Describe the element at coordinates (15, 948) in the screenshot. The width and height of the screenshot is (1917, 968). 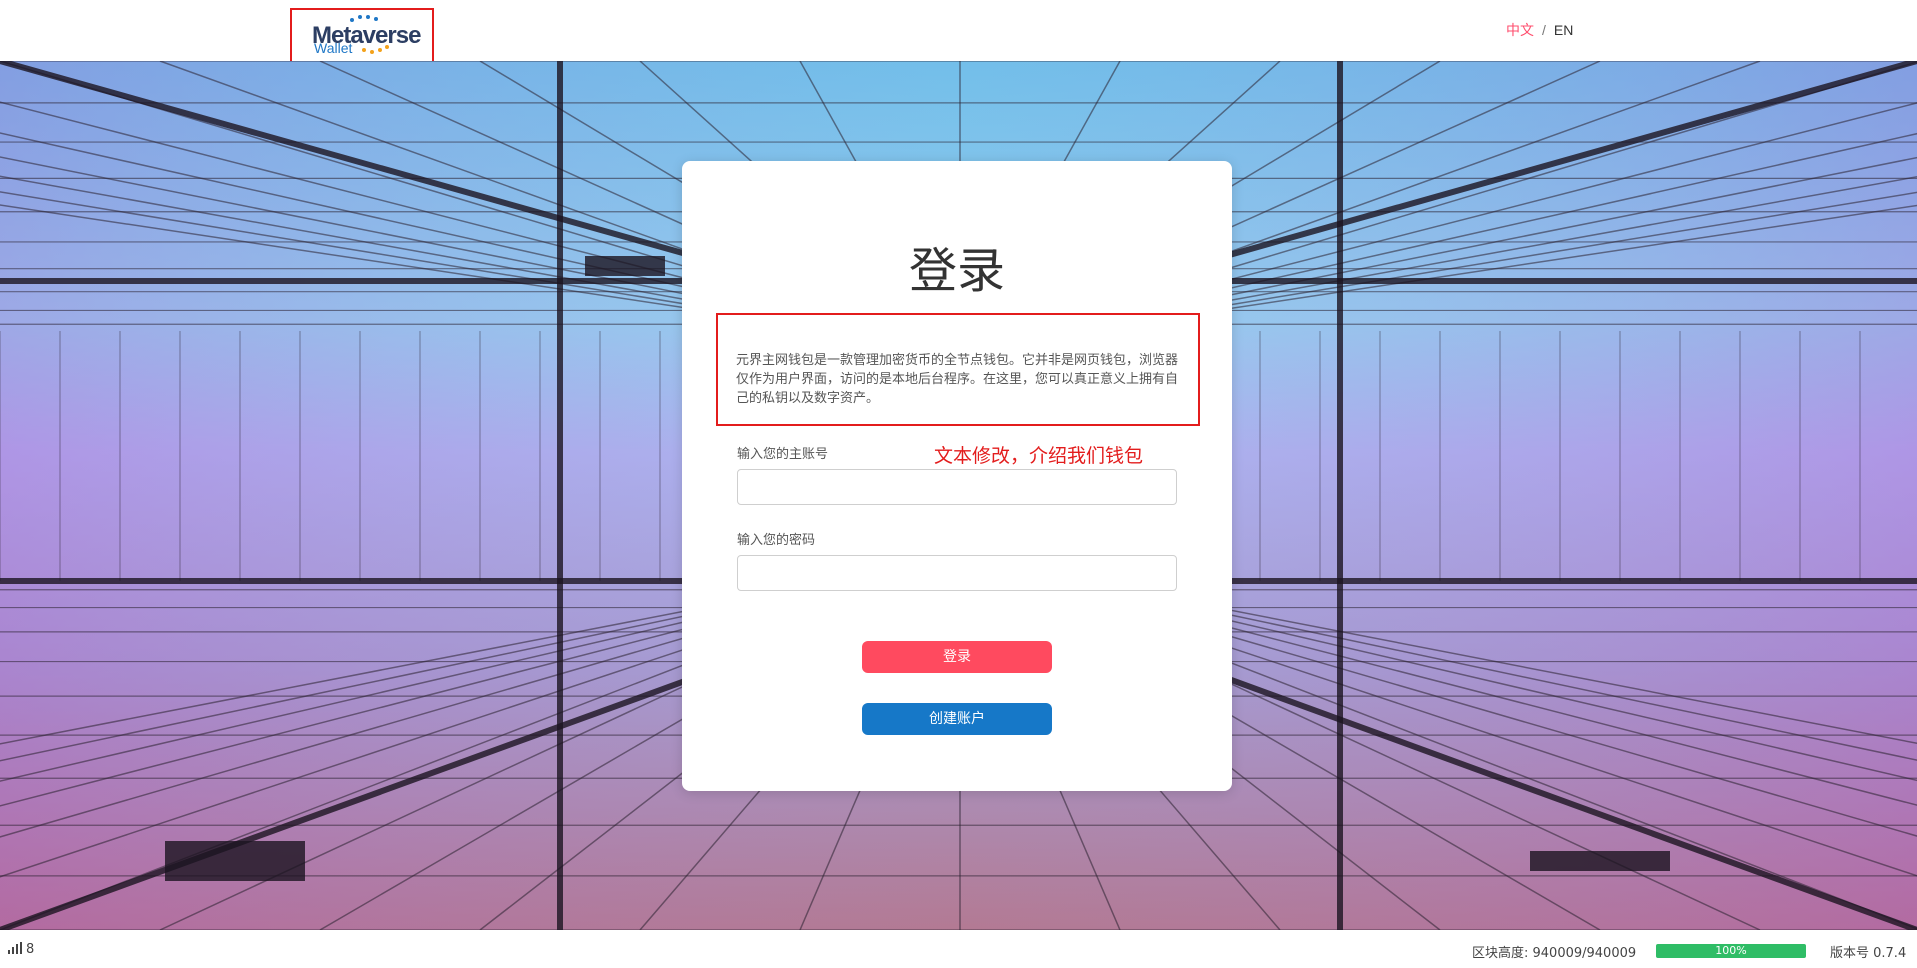
I see `signal-bars-icon` at that location.